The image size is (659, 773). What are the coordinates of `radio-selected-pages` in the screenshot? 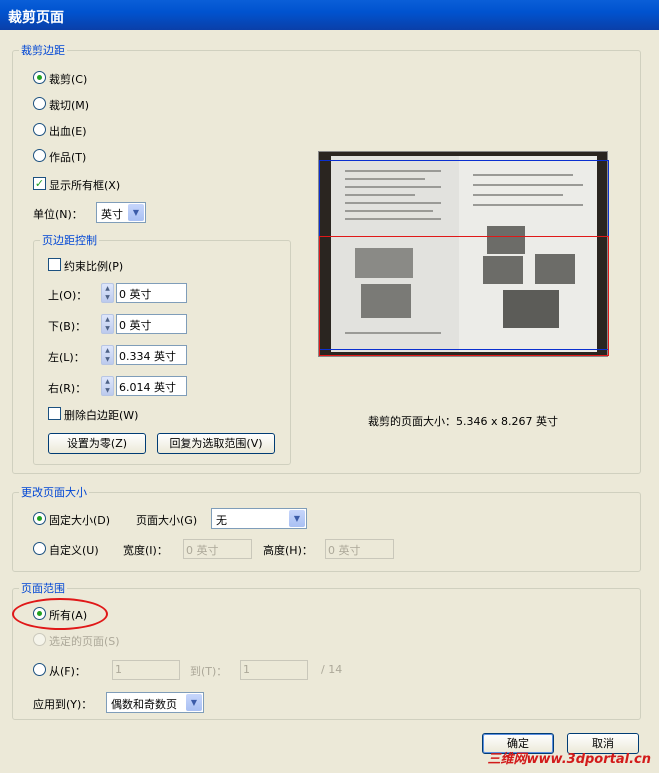 It's located at (39, 639).